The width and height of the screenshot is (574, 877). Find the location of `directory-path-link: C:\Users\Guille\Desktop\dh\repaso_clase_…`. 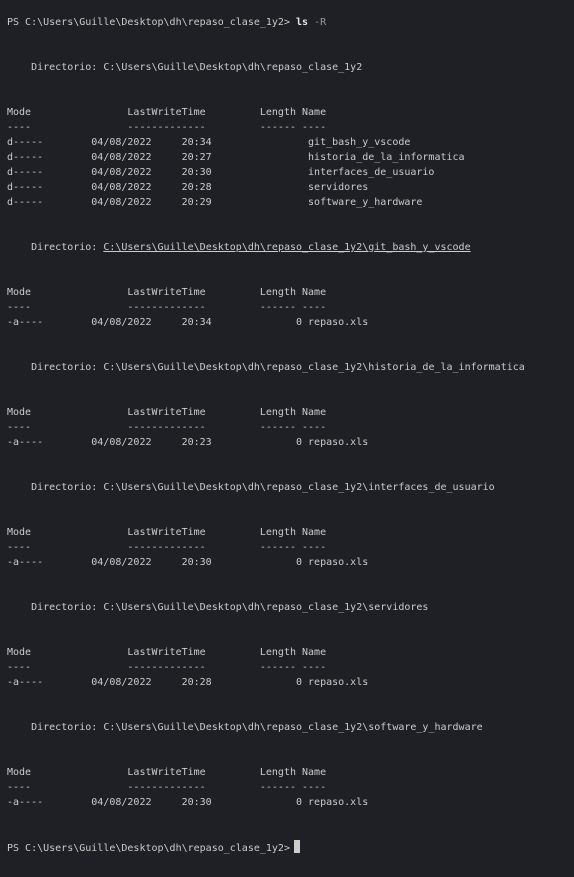

directory-path-link: C:\Users\Guille\Desktop\dh\repaso_clase_… is located at coordinates (286, 247).